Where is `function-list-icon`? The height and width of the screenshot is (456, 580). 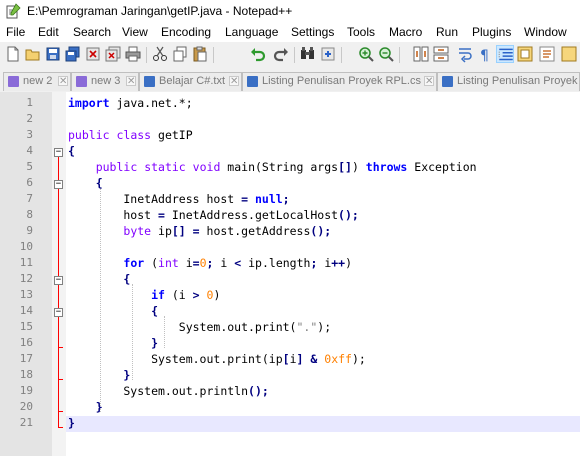 function-list-icon is located at coordinates (547, 54).